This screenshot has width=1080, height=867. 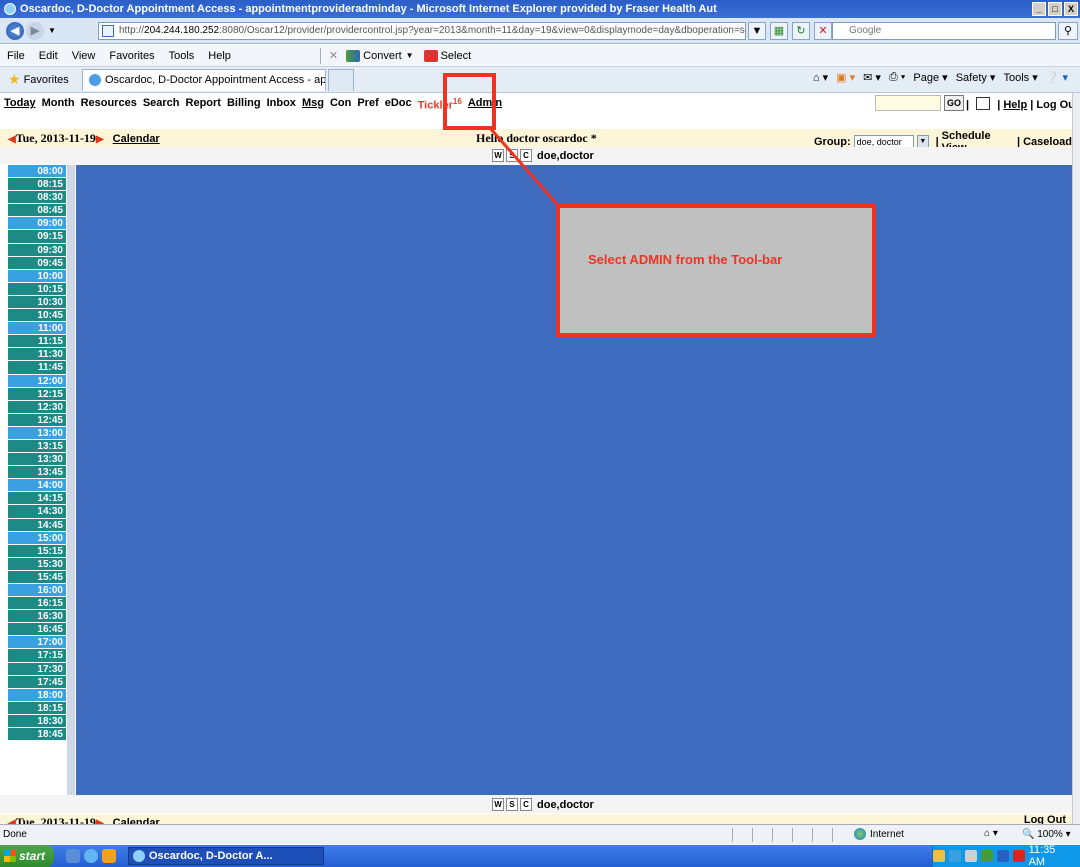 What do you see at coordinates (37, 538) in the screenshot?
I see `time-slot: 15:00` at bounding box center [37, 538].